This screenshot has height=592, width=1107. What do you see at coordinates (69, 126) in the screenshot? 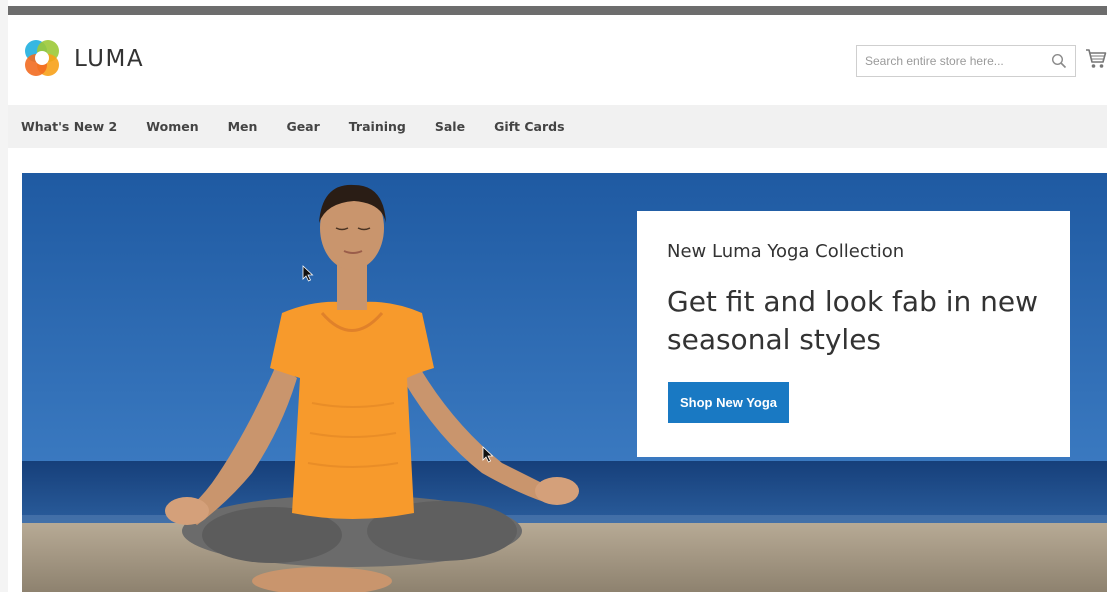
I see `nav-item-whats-new: What's New 2` at bounding box center [69, 126].